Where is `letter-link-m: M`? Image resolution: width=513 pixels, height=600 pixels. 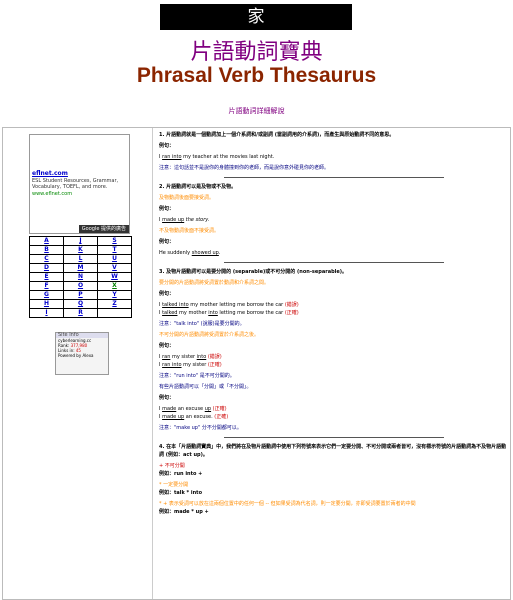
letter-link-m: M is located at coordinates (80, 268).